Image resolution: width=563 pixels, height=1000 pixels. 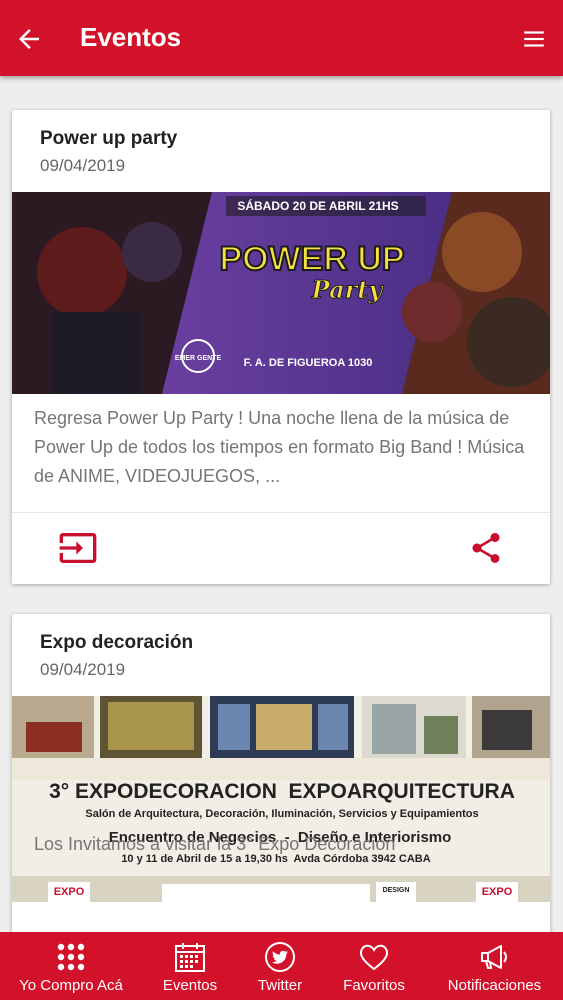 What do you see at coordinates (190, 985) in the screenshot?
I see `tab-label: Eventos` at bounding box center [190, 985].